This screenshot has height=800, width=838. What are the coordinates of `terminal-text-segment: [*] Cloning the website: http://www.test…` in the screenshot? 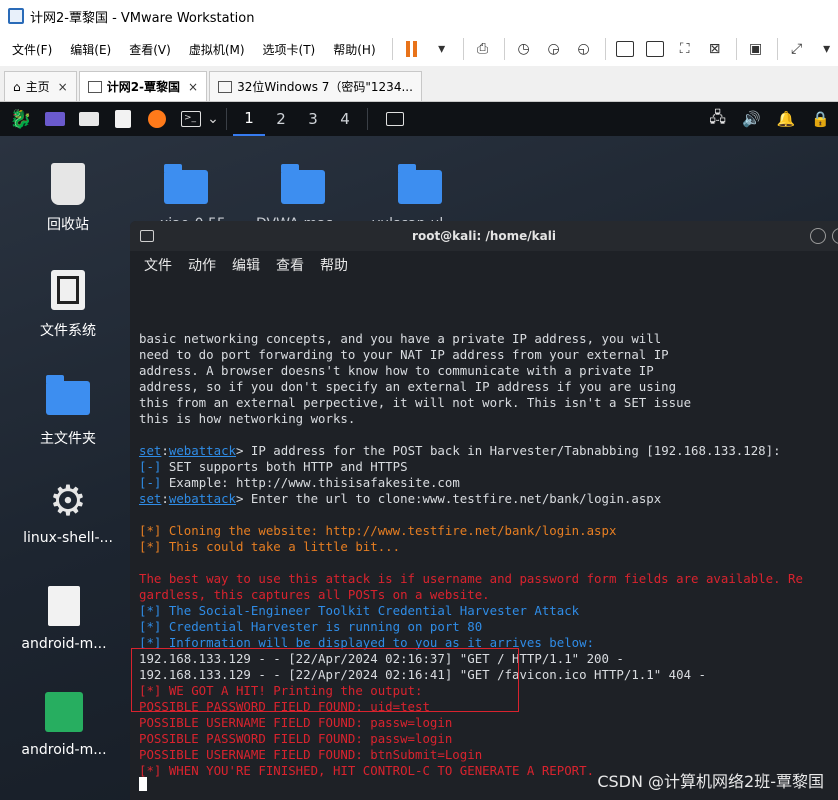 It's located at (378, 530).